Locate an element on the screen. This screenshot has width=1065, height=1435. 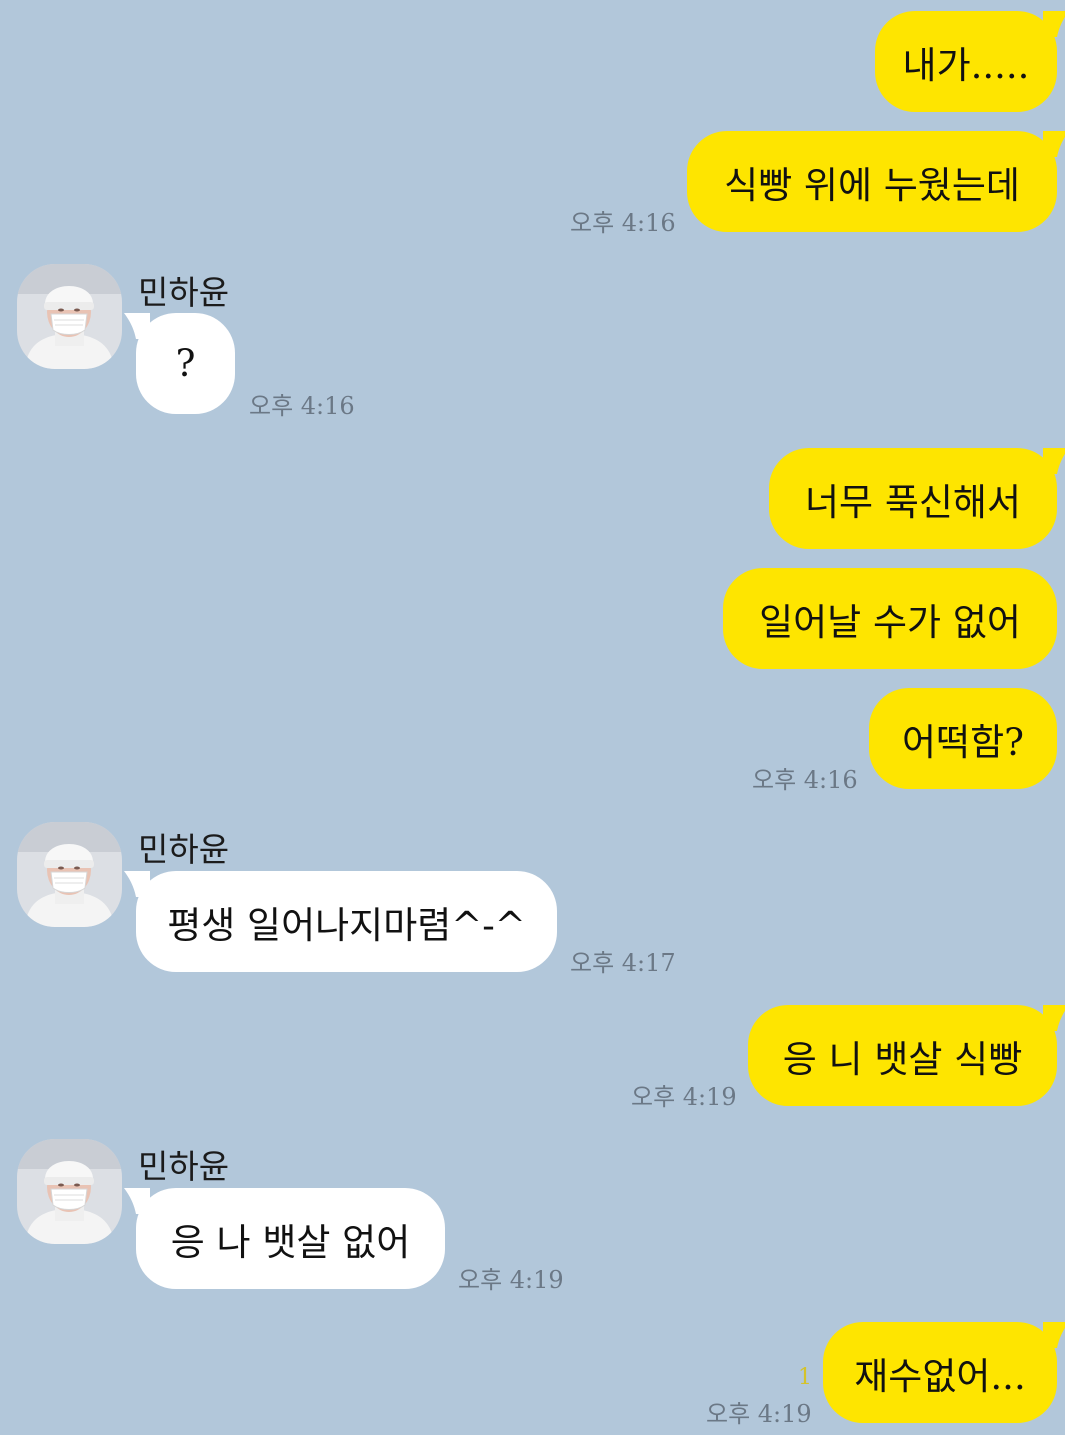
my-message-bubble: 식빵 위에 누웠는데 is located at coordinates (872, 181).